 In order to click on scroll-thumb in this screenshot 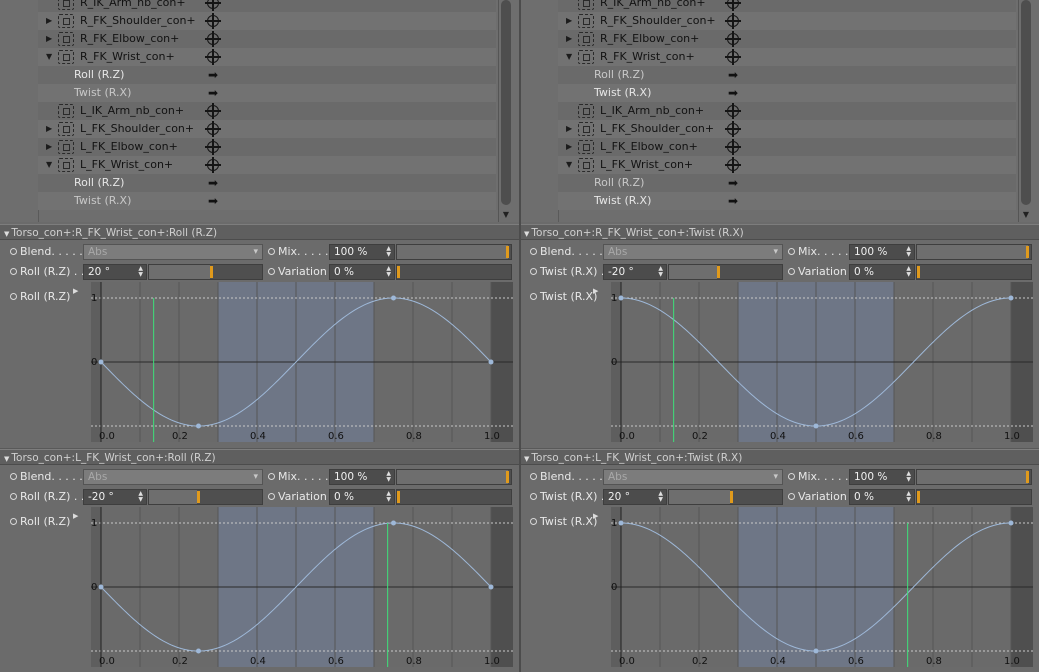, I will do `click(506, 102)`.